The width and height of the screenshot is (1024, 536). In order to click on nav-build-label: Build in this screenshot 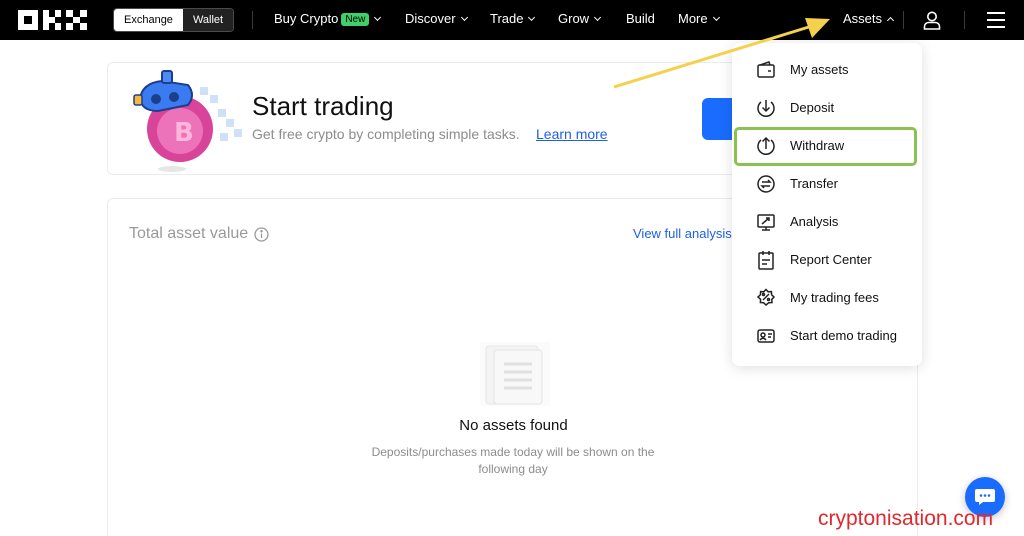, I will do `click(640, 18)`.